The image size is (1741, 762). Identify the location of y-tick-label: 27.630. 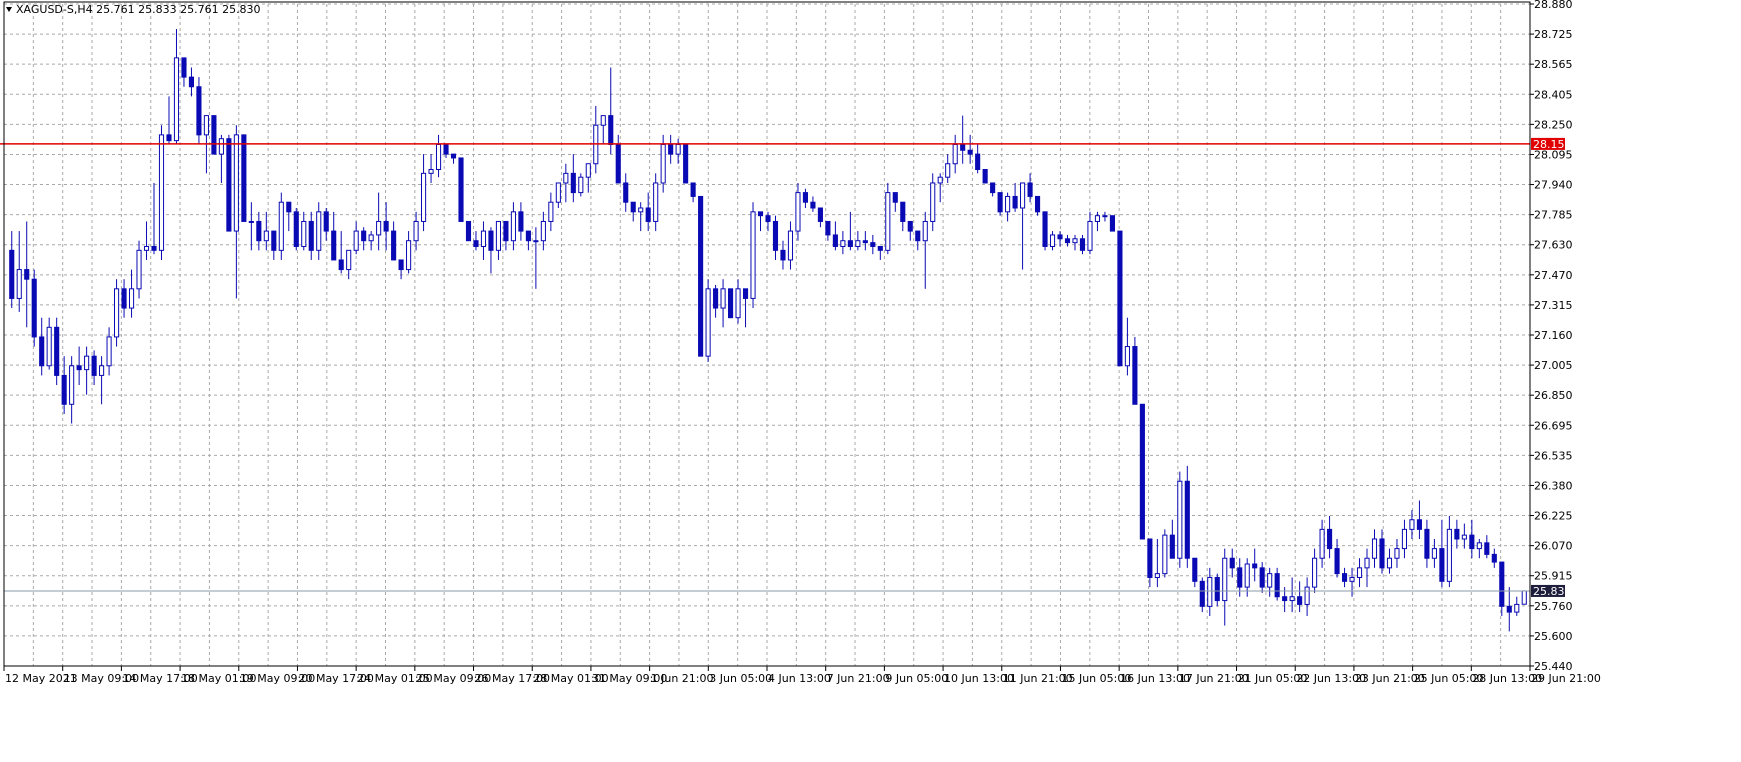
(1553, 245).